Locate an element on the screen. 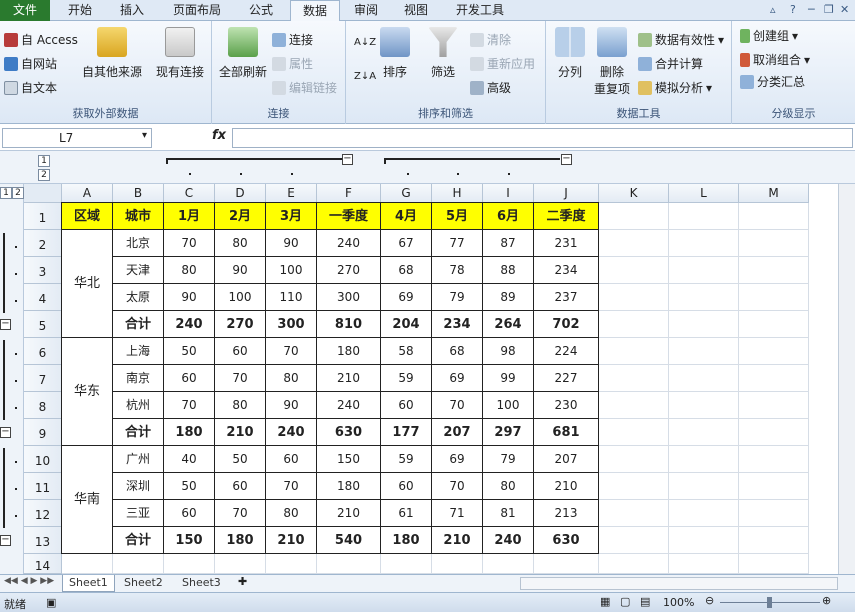  row-header-5: 5 is located at coordinates (43, 324).